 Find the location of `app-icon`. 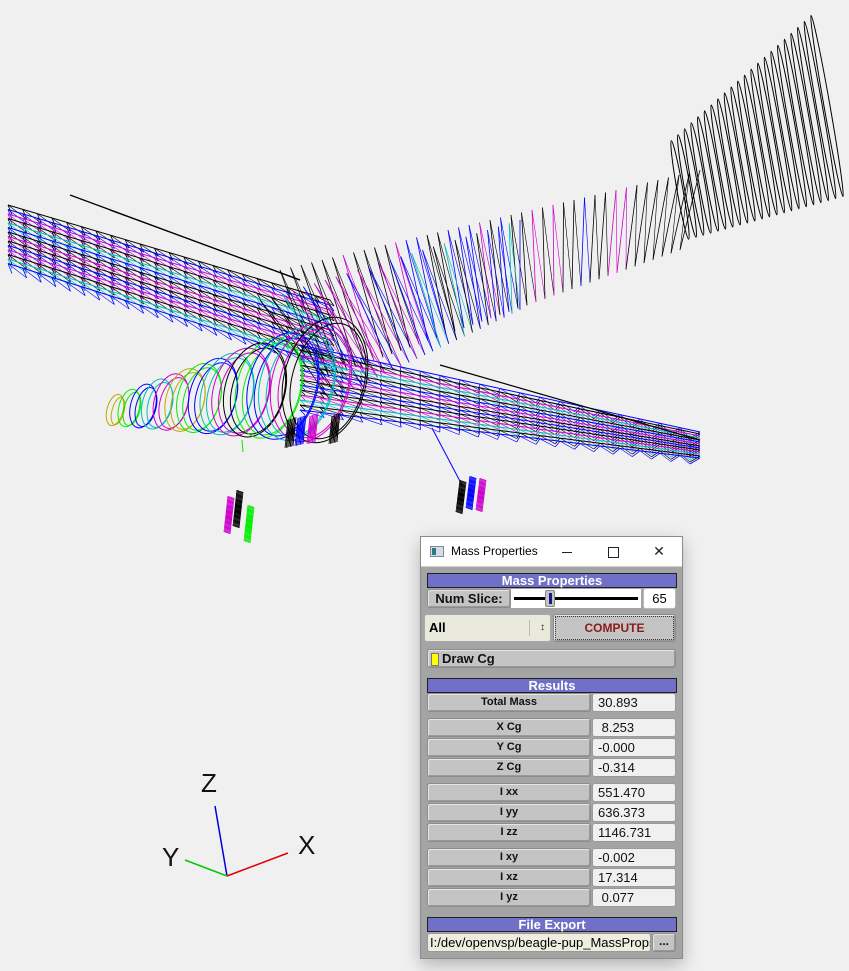

app-icon is located at coordinates (437, 551).